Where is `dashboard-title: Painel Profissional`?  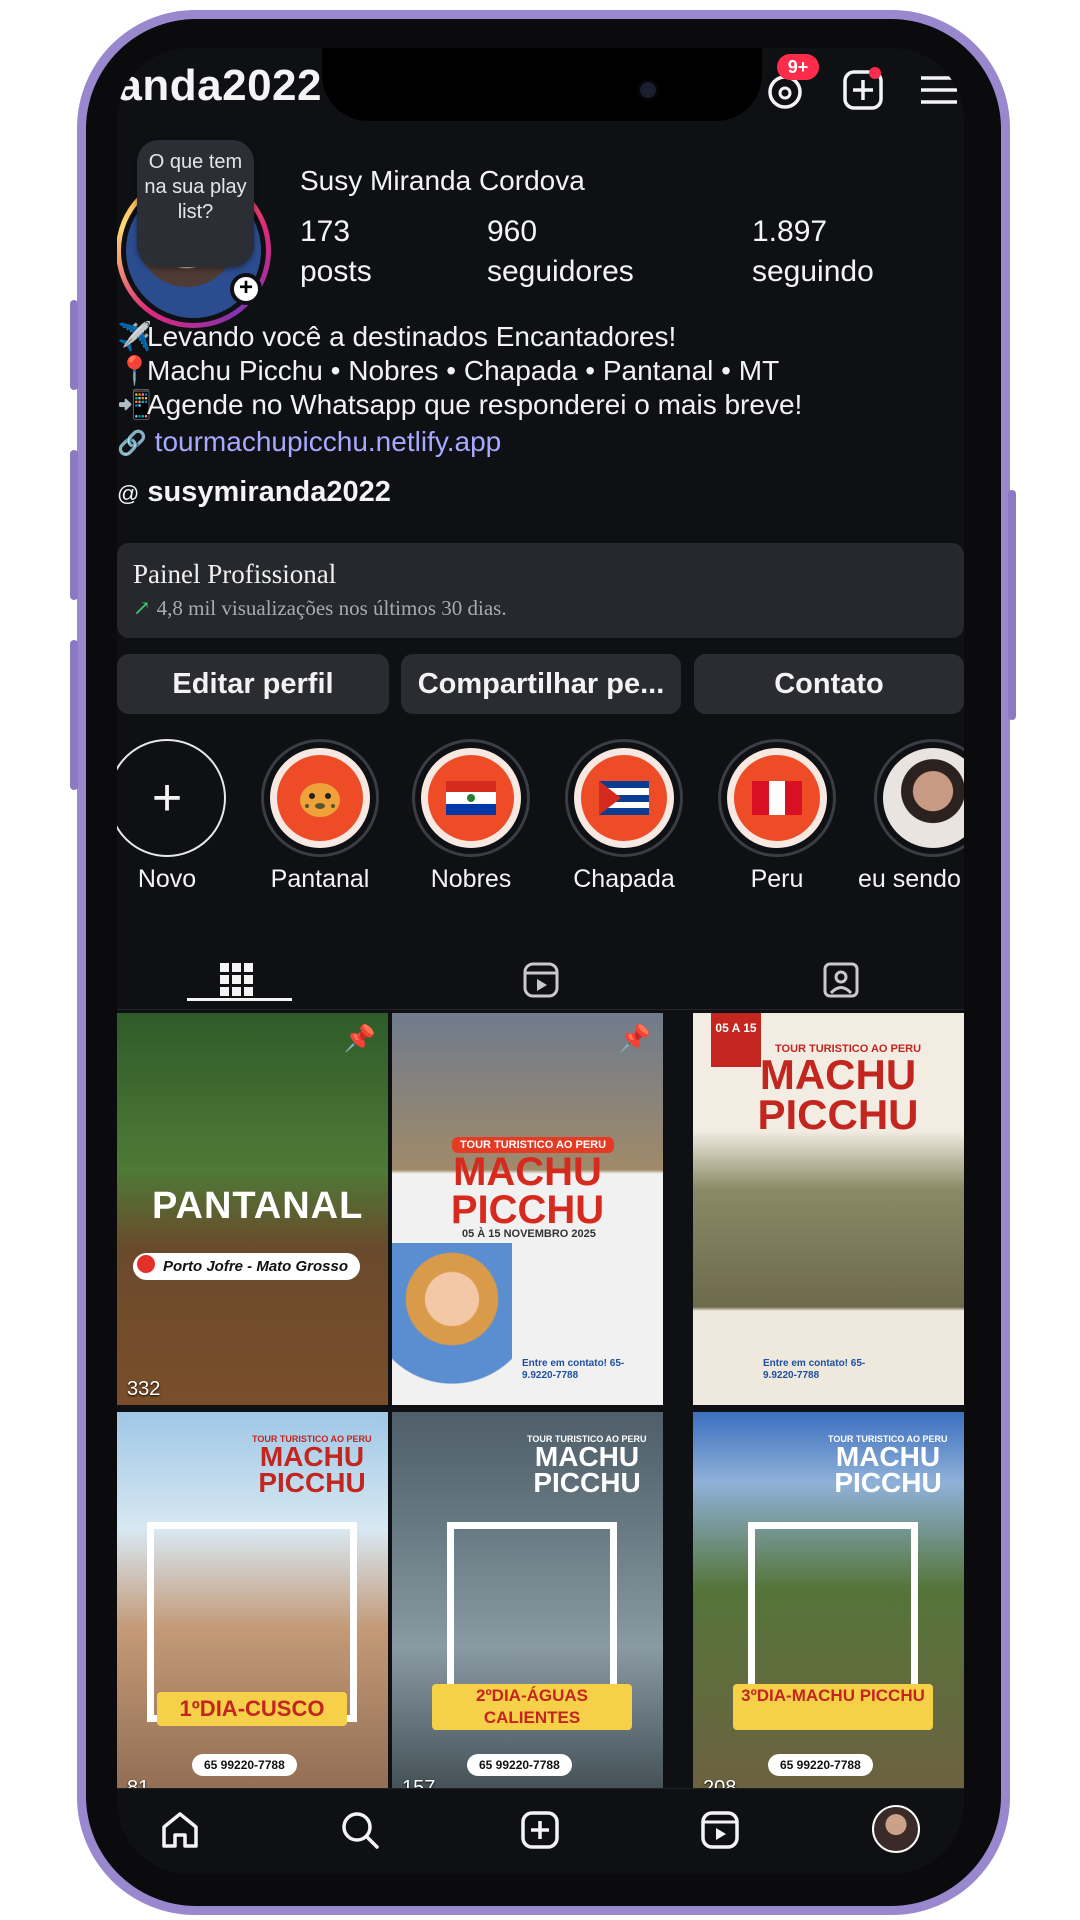
dashboard-title: Painel Profissional is located at coordinates (235, 574).